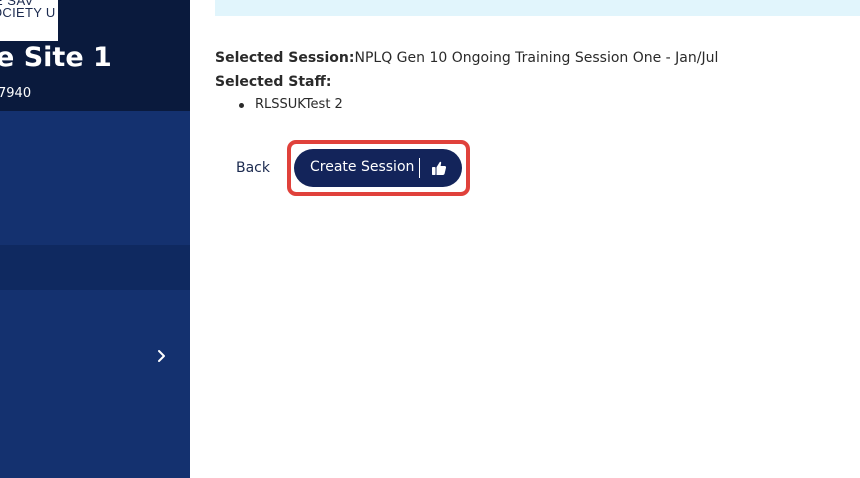  I want to click on list-item: RLSSUKTest 2, so click(290, 104).